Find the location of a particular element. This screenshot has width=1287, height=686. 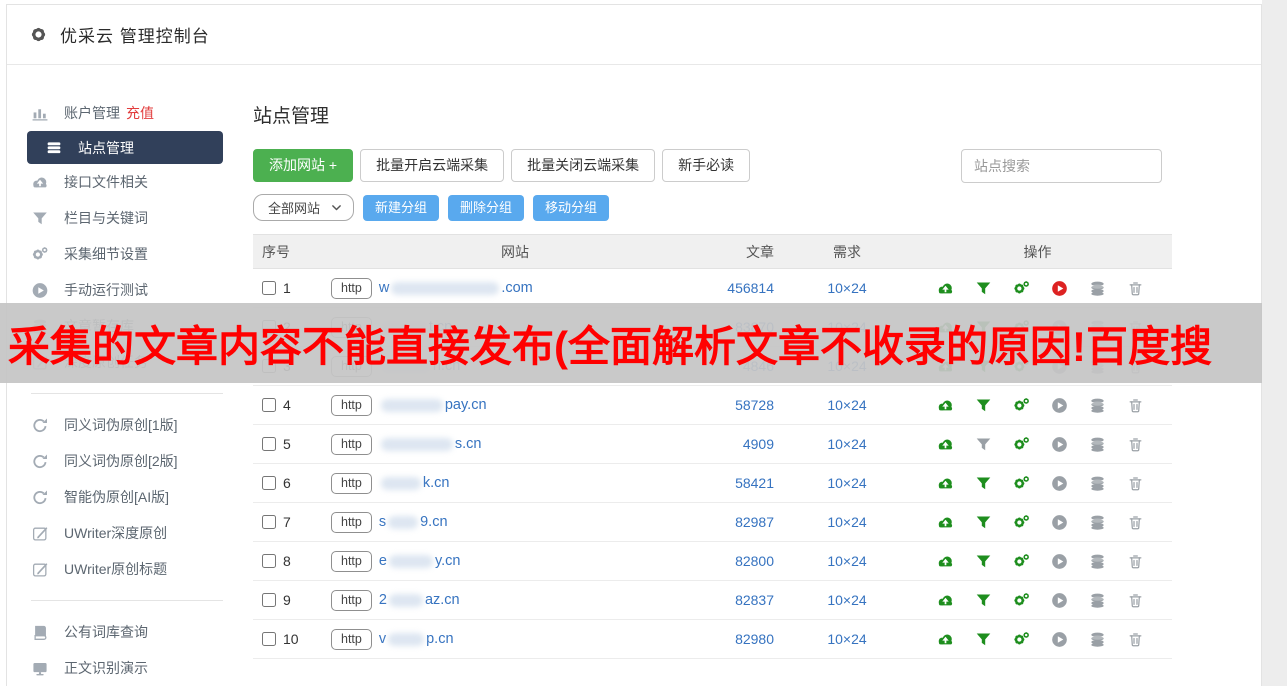

site-domain-link: s.cn is located at coordinates (430, 444).